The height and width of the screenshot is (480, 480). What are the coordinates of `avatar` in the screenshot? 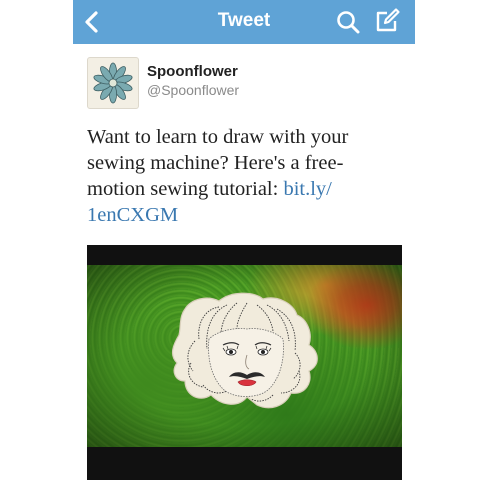 It's located at (113, 83).